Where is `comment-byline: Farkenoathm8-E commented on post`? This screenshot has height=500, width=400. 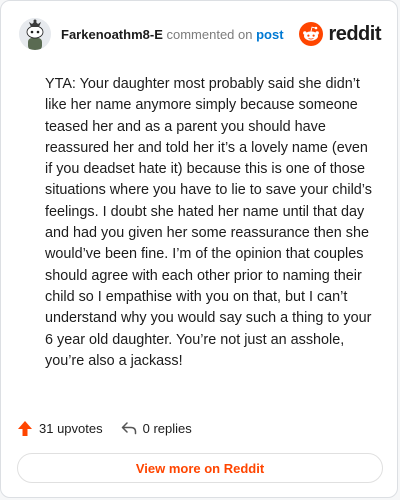 comment-byline: Farkenoathm8-E commented on post is located at coordinates (172, 34).